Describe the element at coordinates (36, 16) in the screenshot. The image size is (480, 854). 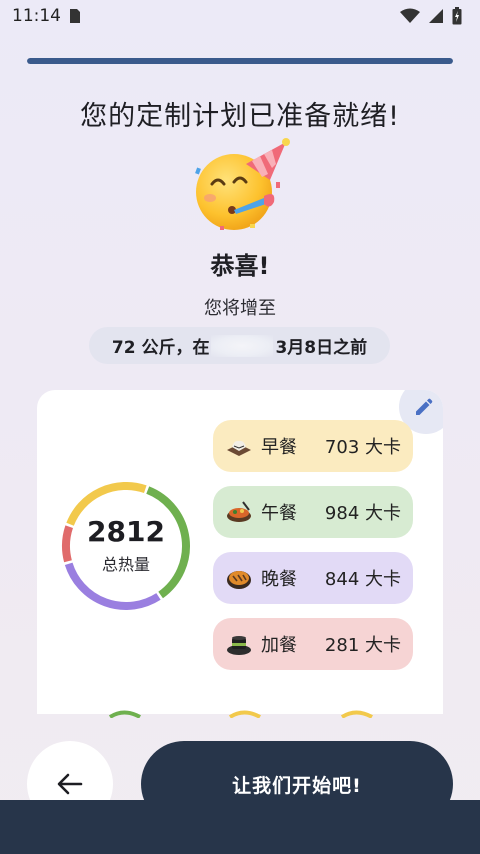
I see `status-time: 11:14` at that location.